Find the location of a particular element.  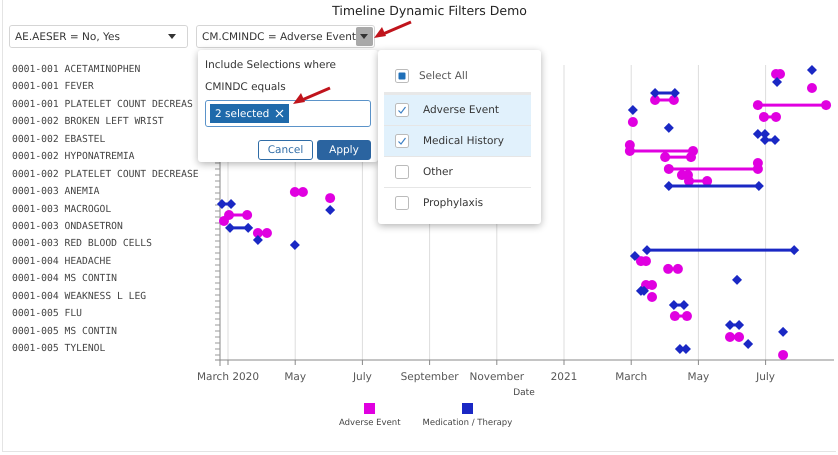

selection-field: 2 selected is located at coordinates (288, 113).